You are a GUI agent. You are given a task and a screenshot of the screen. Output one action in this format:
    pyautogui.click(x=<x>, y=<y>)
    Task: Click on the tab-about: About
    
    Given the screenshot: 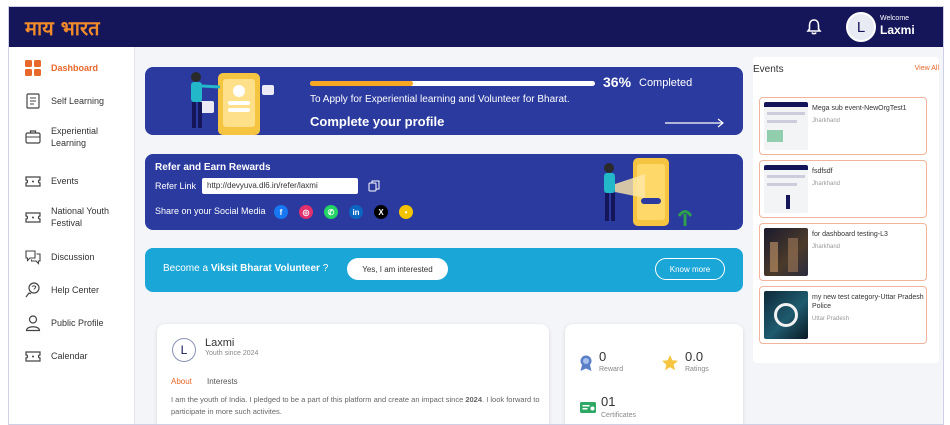 What is the action you would take?
    pyautogui.click(x=181, y=381)
    